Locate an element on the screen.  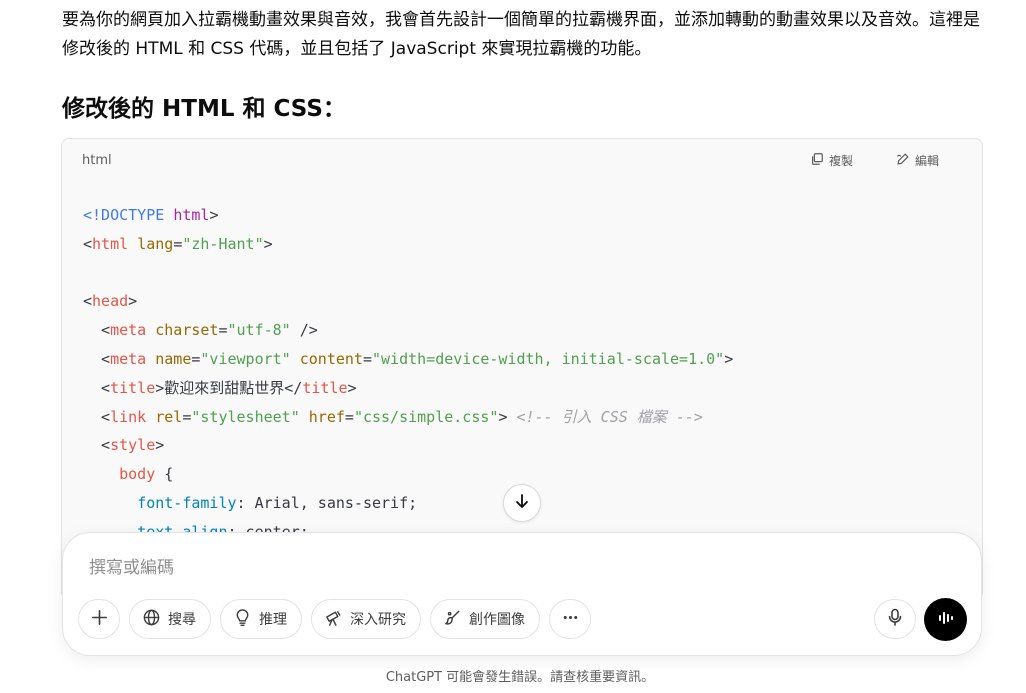
edit-label: 編輯 is located at coordinates (927, 161).